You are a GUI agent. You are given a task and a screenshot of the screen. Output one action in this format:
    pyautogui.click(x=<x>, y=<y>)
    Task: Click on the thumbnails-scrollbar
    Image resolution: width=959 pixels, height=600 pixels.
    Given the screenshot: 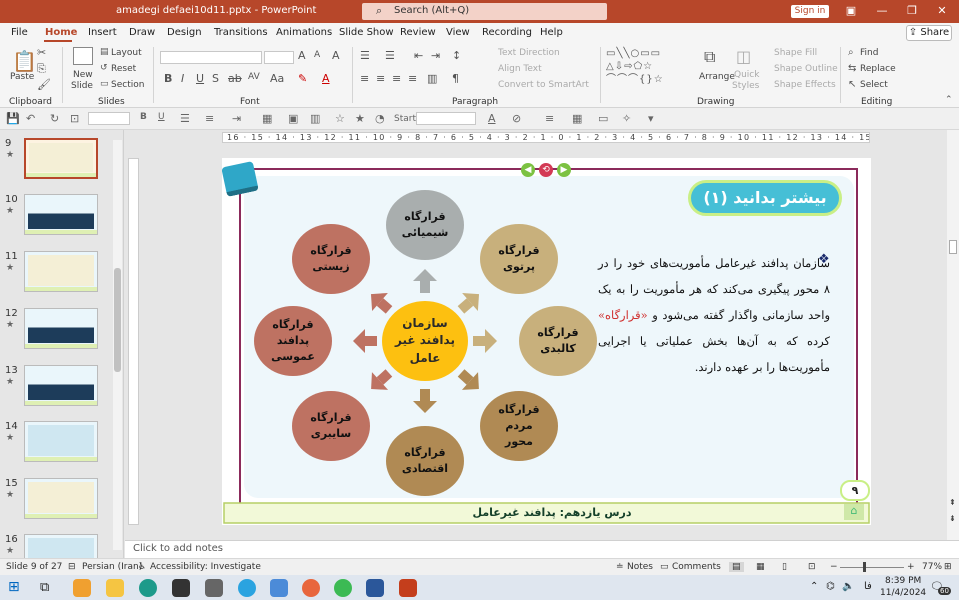 What is the action you would take?
    pyautogui.click(x=117, y=345)
    